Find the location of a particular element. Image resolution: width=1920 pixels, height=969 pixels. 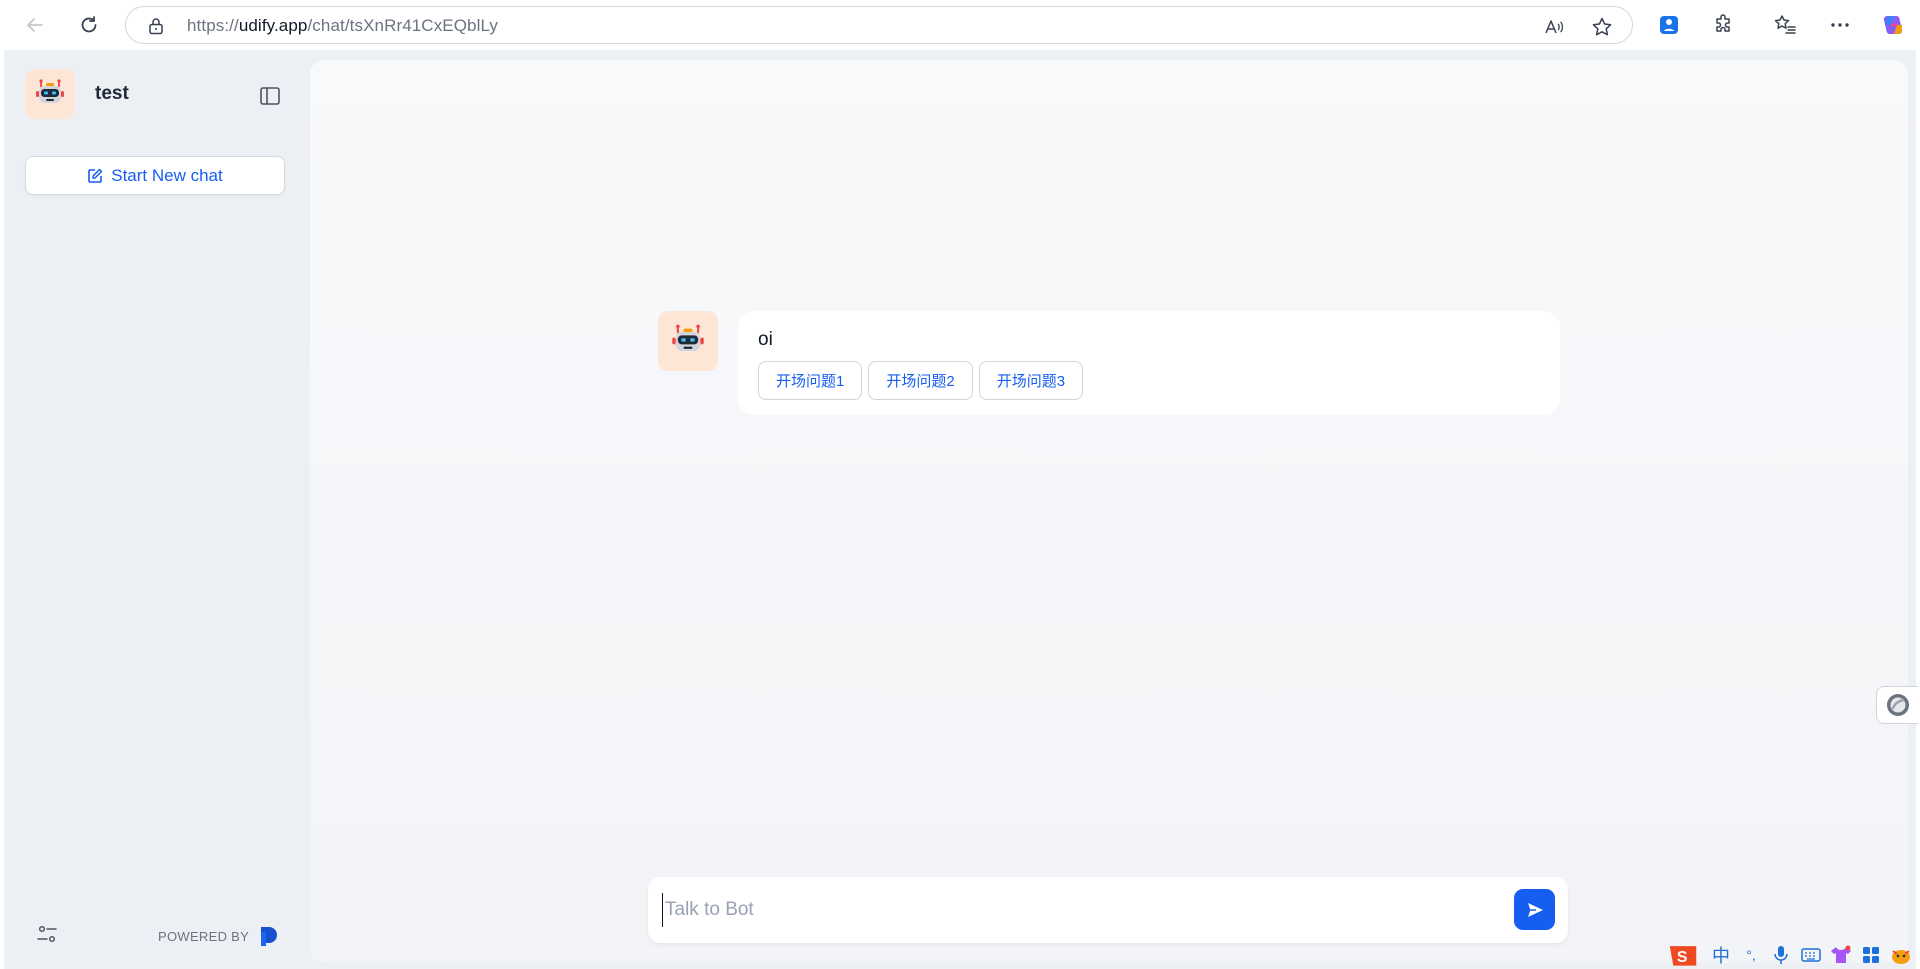

lock-icon is located at coordinates (156, 28).